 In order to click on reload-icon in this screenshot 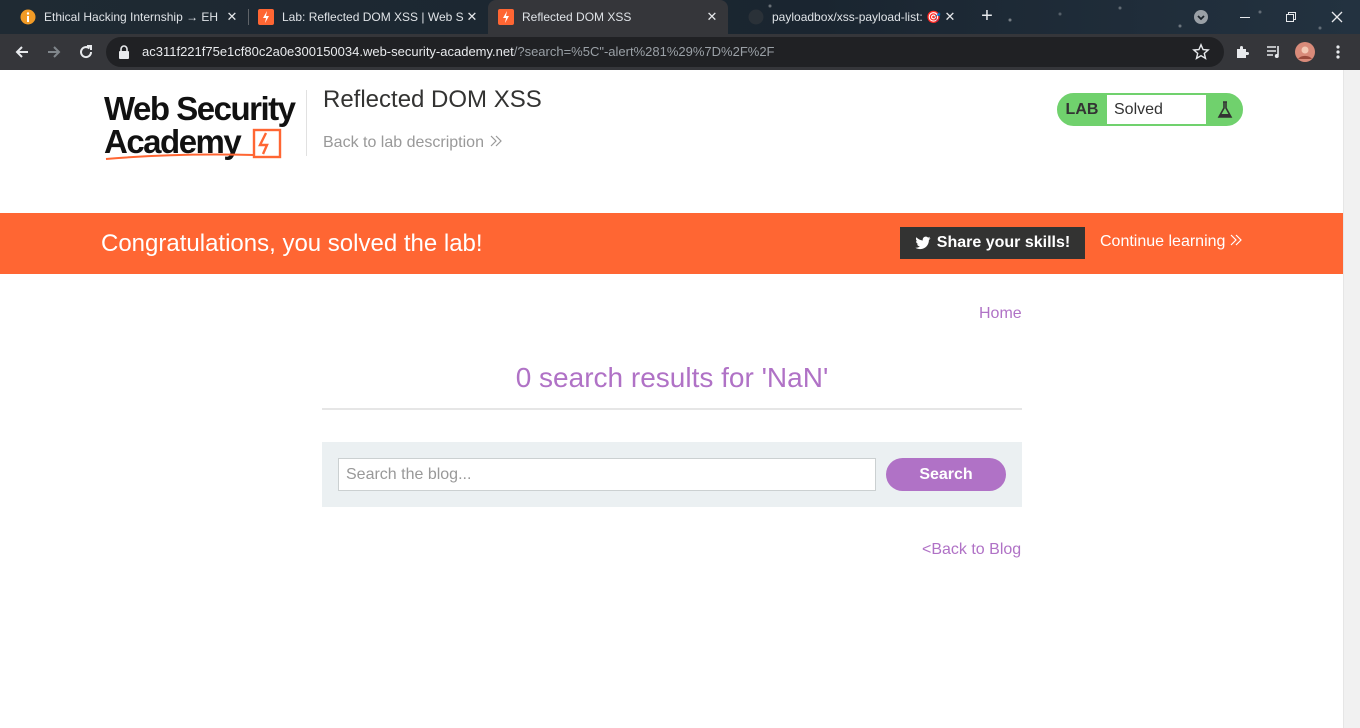, I will do `click(86, 52)`.